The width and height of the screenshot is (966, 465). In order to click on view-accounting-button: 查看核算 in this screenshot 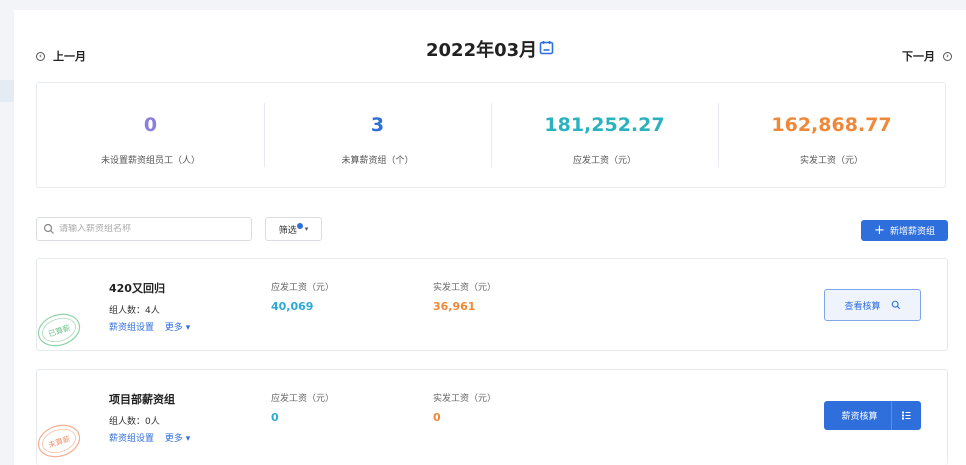, I will do `click(872, 305)`.